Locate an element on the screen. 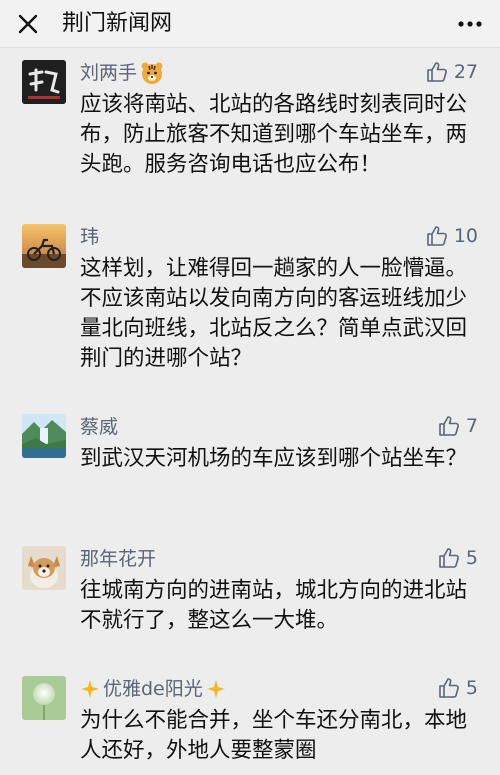 Image resolution: width=500 pixels, height=775 pixels. page-title: 荆门新闻网 is located at coordinates (117, 23).